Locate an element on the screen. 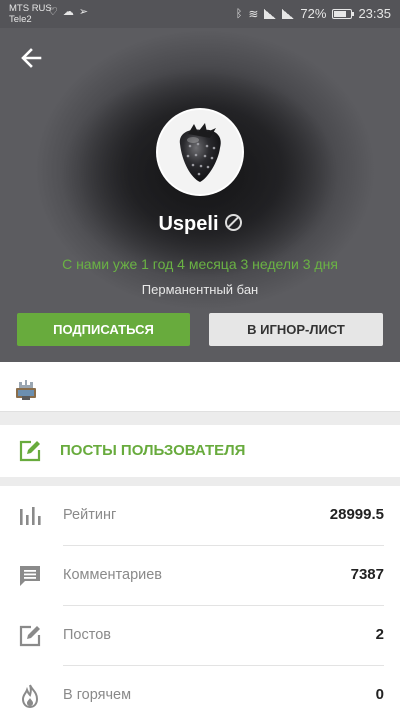  notification-icons: ♡ ☁ ➢ is located at coordinates (68, 11).